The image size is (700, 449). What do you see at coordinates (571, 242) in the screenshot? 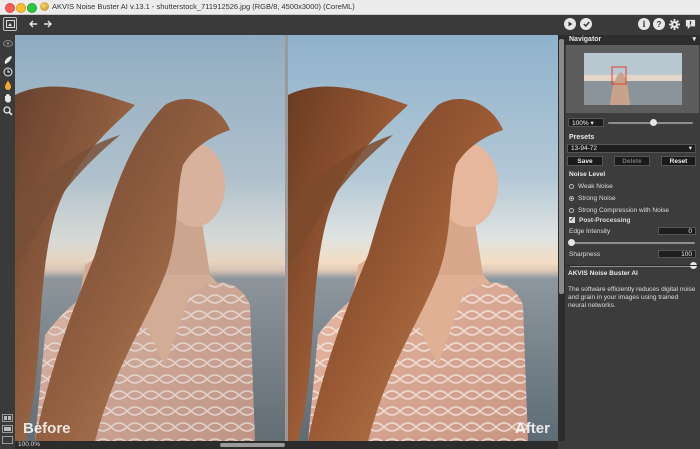
I see `edge-intensity-slider-knob` at bounding box center [571, 242].